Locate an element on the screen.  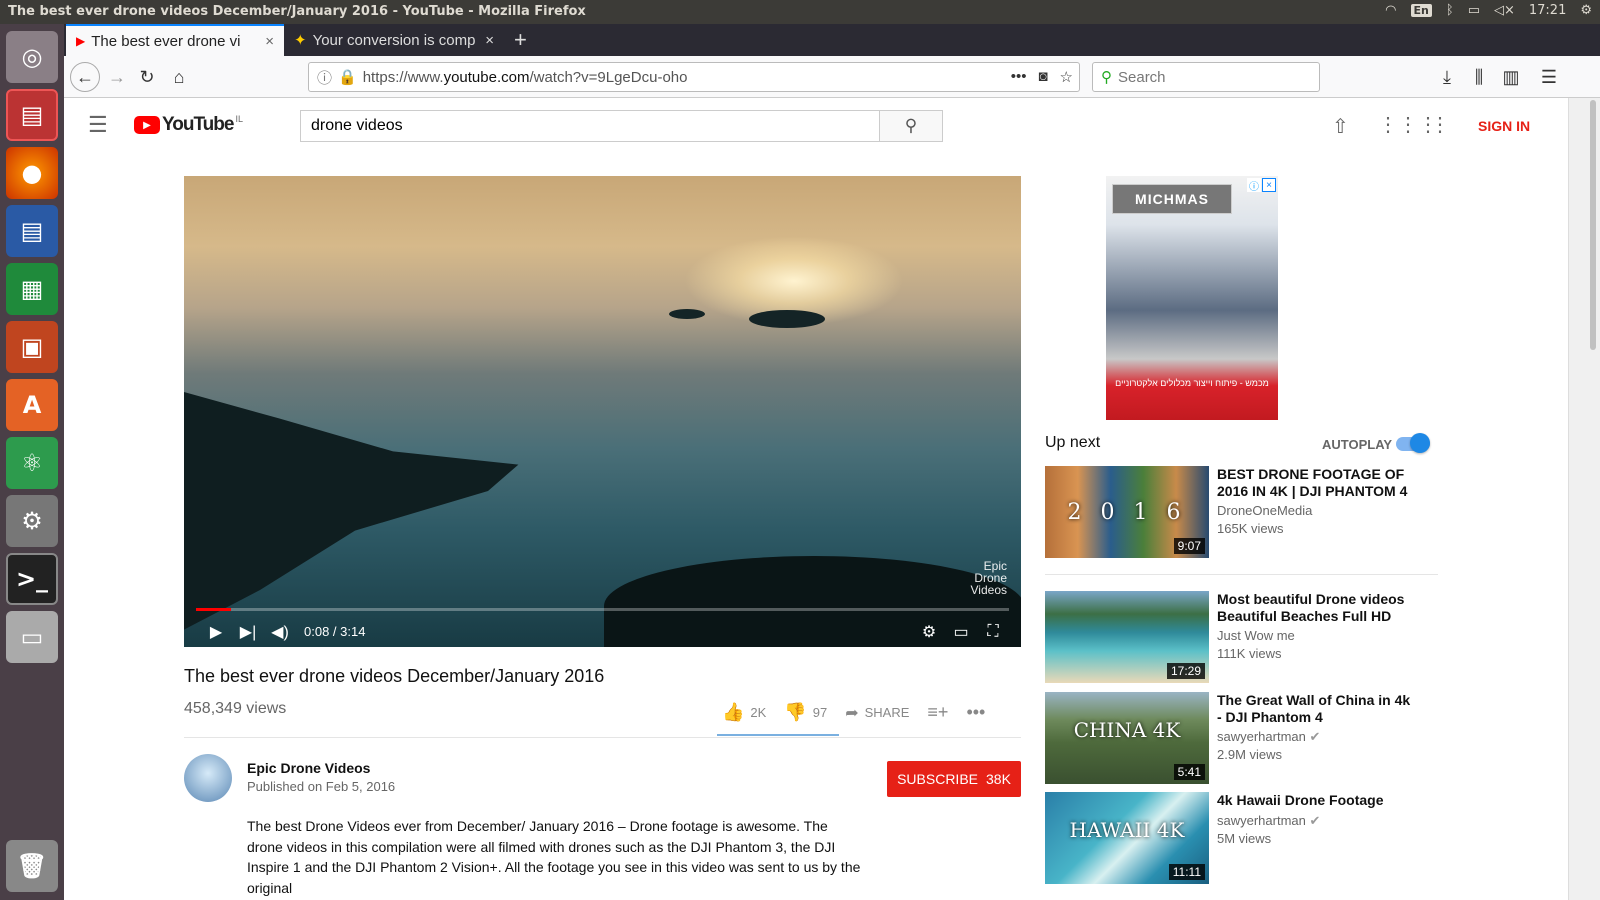
disk-drive-icon: ▭ is located at coordinates (32, 637).